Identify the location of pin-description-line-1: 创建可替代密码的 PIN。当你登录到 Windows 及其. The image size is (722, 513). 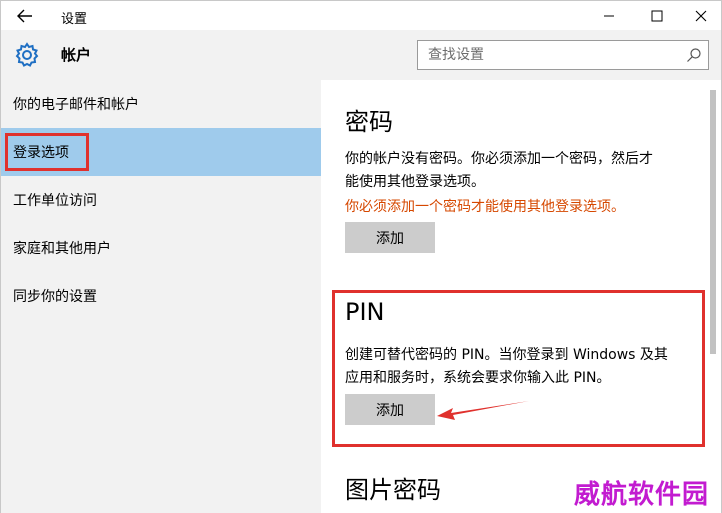
(506, 355).